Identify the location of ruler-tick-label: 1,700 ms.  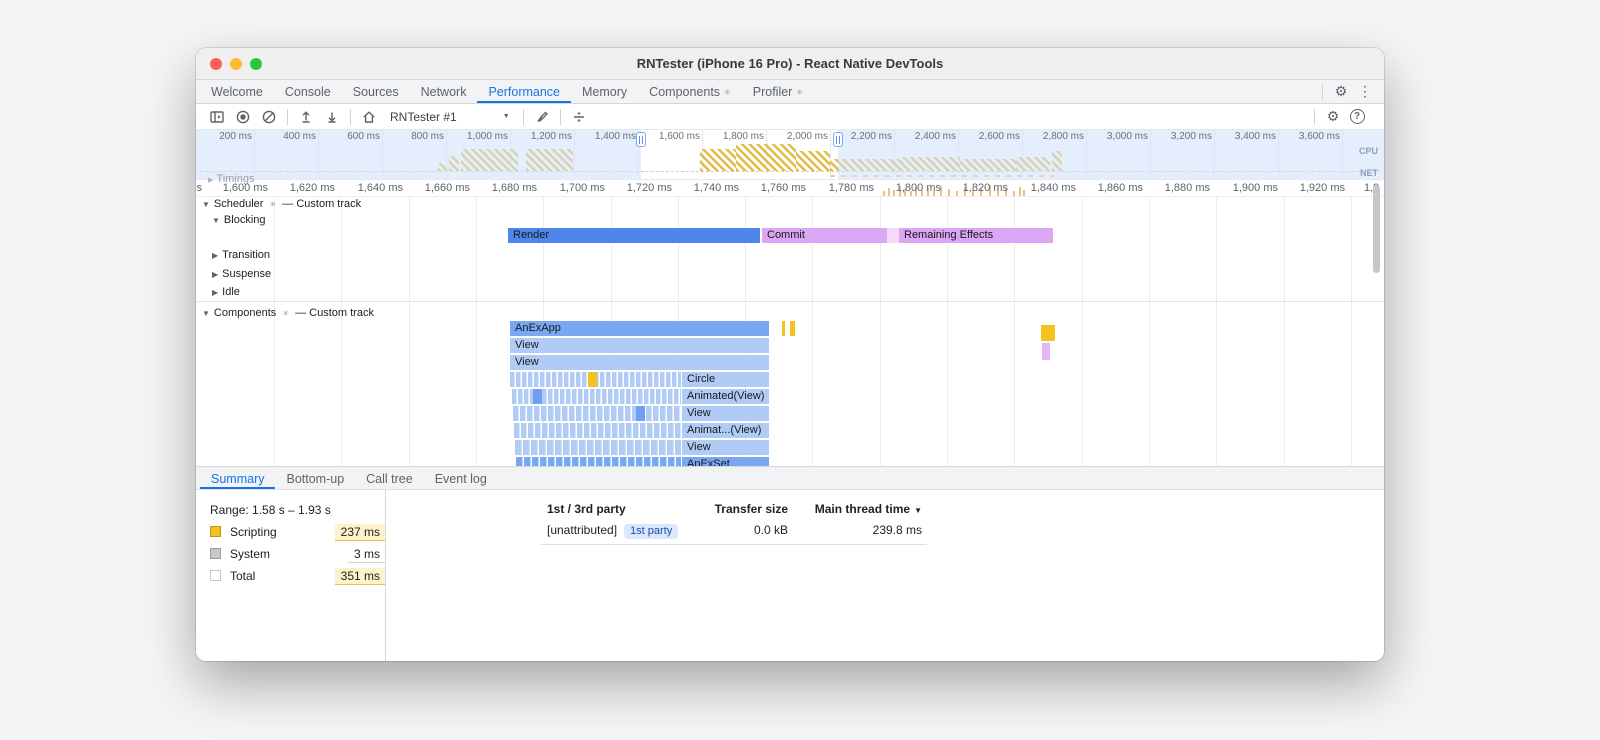
(582, 188).